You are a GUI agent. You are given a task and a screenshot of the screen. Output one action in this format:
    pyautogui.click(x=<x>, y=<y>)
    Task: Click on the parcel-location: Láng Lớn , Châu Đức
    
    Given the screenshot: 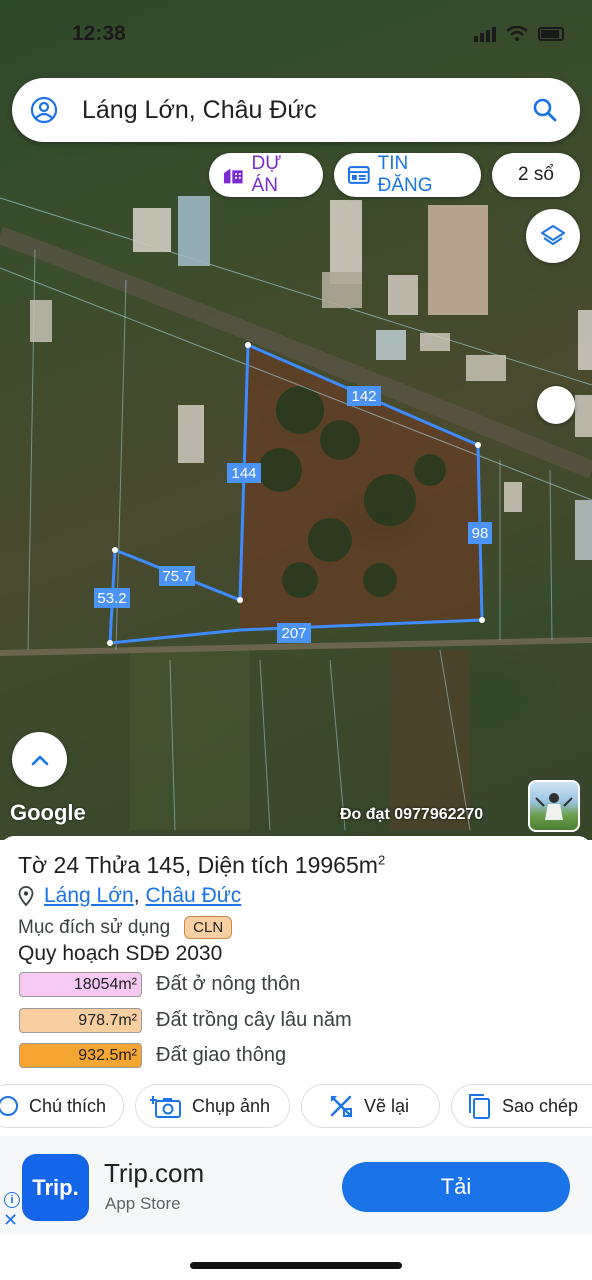 What is the action you would take?
    pyautogui.click(x=129, y=896)
    